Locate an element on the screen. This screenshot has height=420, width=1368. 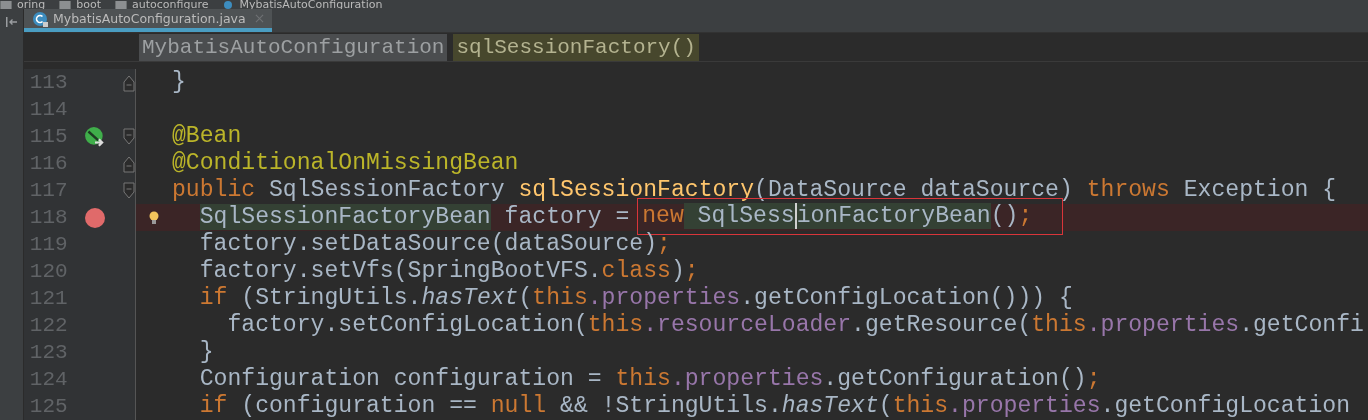
code-line: factory.setConfigLocation(this.resourceLoader.getResource(this.properties.getConfi is located at coordinates (795, 325).